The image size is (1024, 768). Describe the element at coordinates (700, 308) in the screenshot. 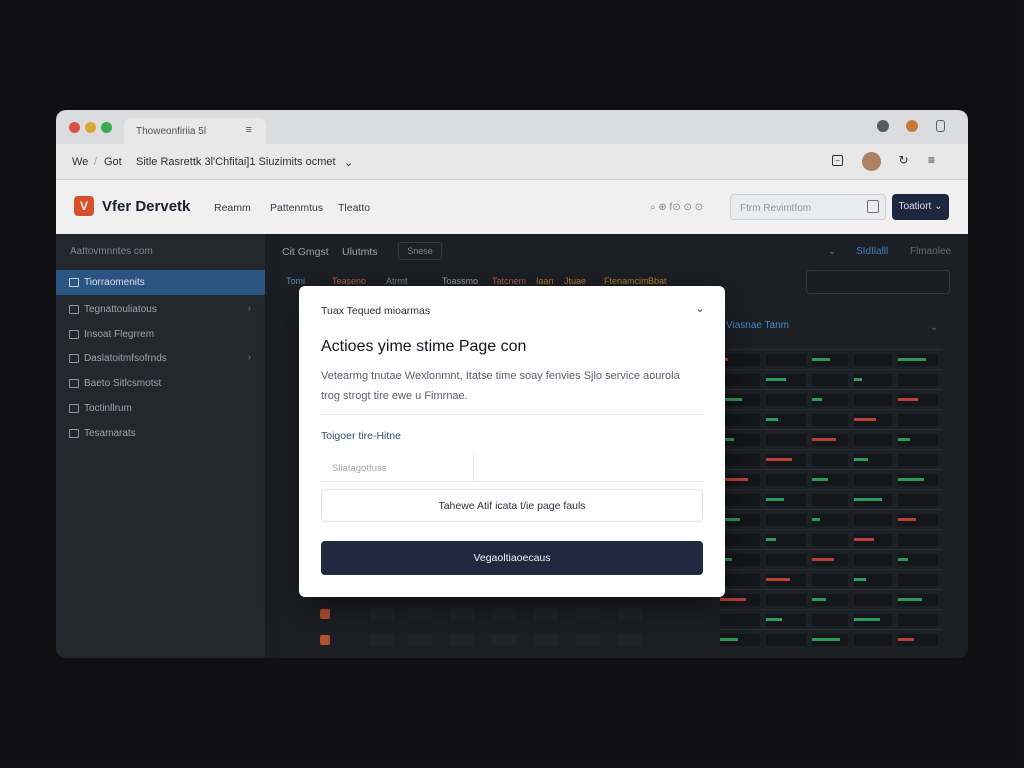

I see `chevron-down-icon: ⌄` at that location.